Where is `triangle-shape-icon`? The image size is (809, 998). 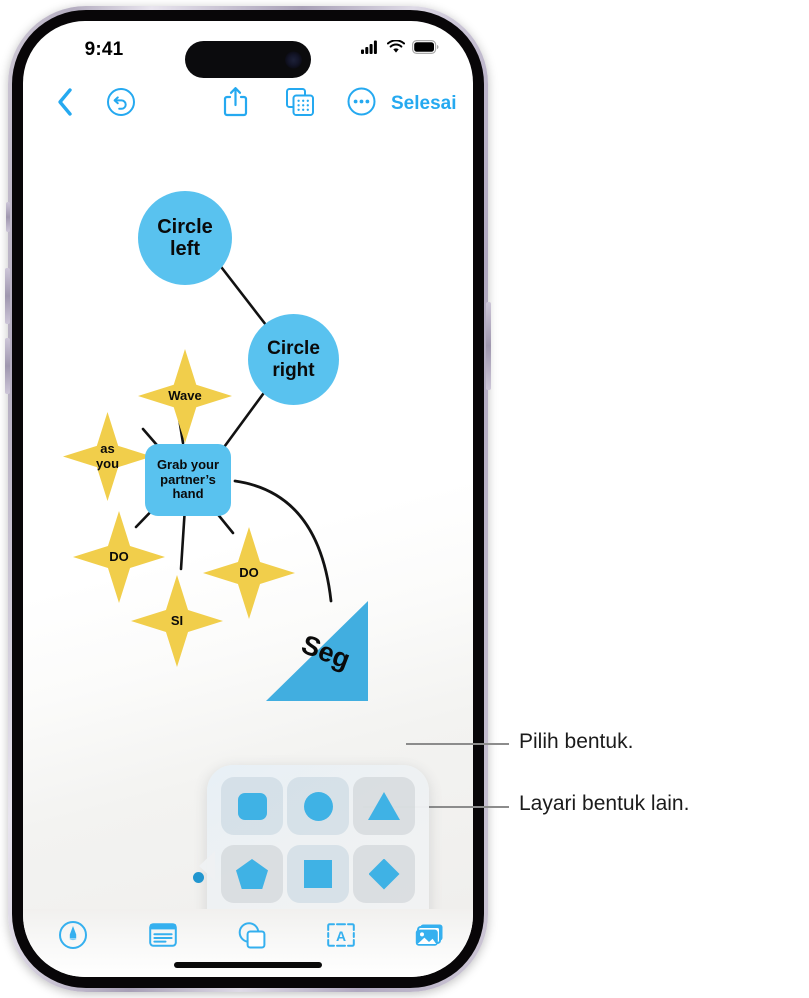 triangle-shape-icon is located at coordinates (384, 806).